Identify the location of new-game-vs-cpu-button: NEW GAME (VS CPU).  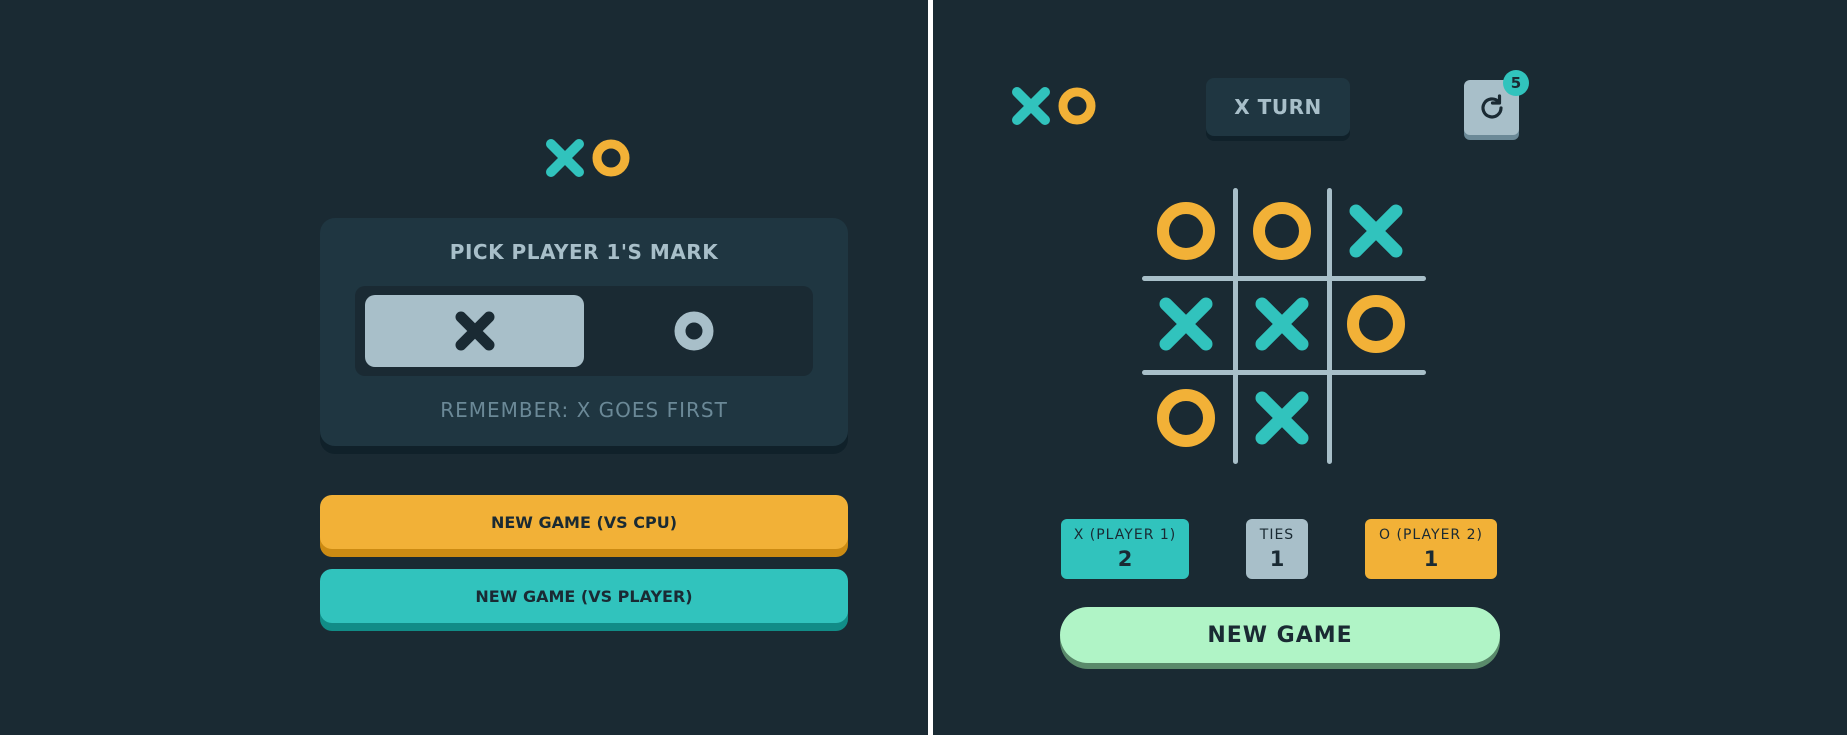
(584, 522).